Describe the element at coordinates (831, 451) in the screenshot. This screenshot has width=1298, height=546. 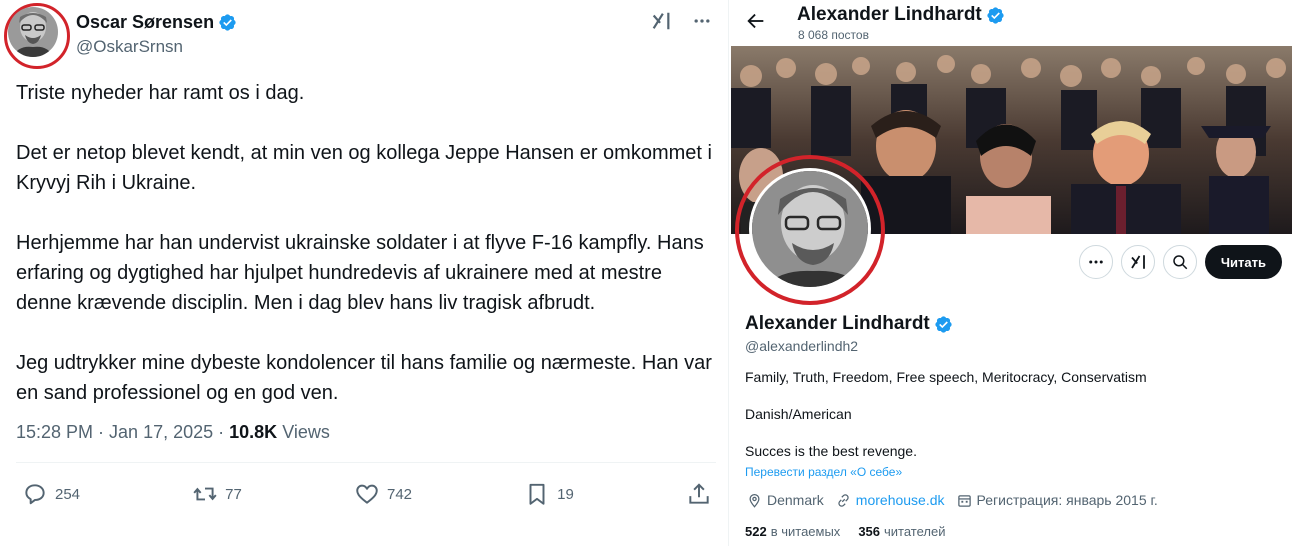
I see `bio-line: Succes is the best revenge.` at that location.